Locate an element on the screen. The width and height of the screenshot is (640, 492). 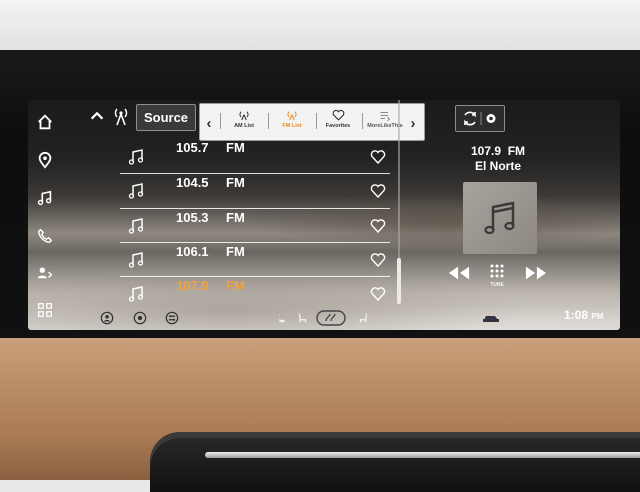
fm-antenna-icon is located at coordinates (292, 116).